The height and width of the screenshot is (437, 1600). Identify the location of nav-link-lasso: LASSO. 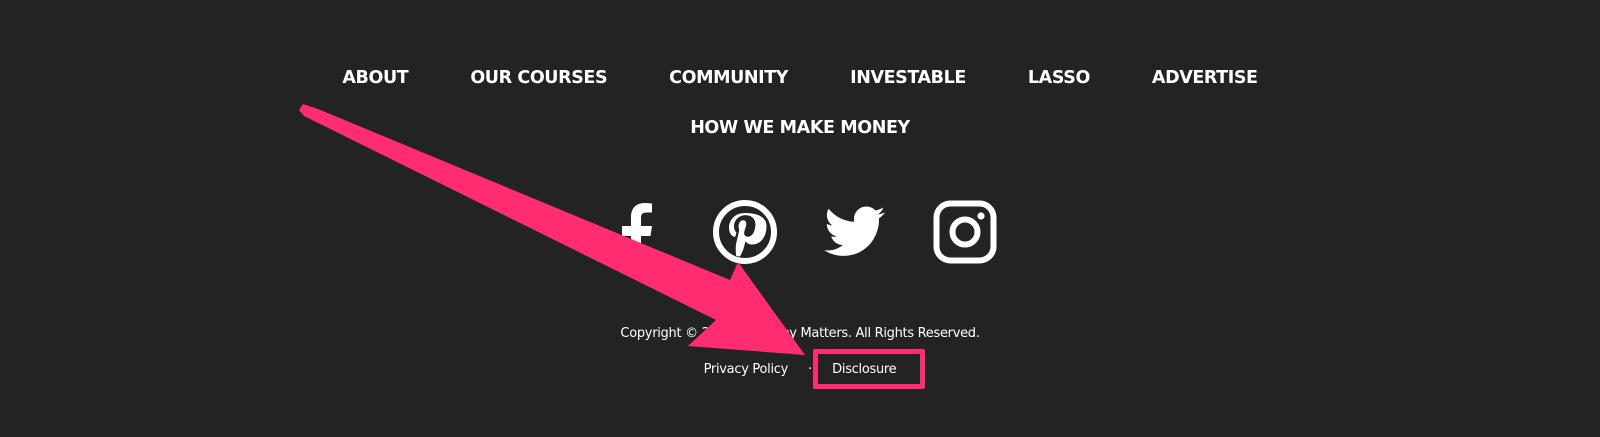
(1059, 78).